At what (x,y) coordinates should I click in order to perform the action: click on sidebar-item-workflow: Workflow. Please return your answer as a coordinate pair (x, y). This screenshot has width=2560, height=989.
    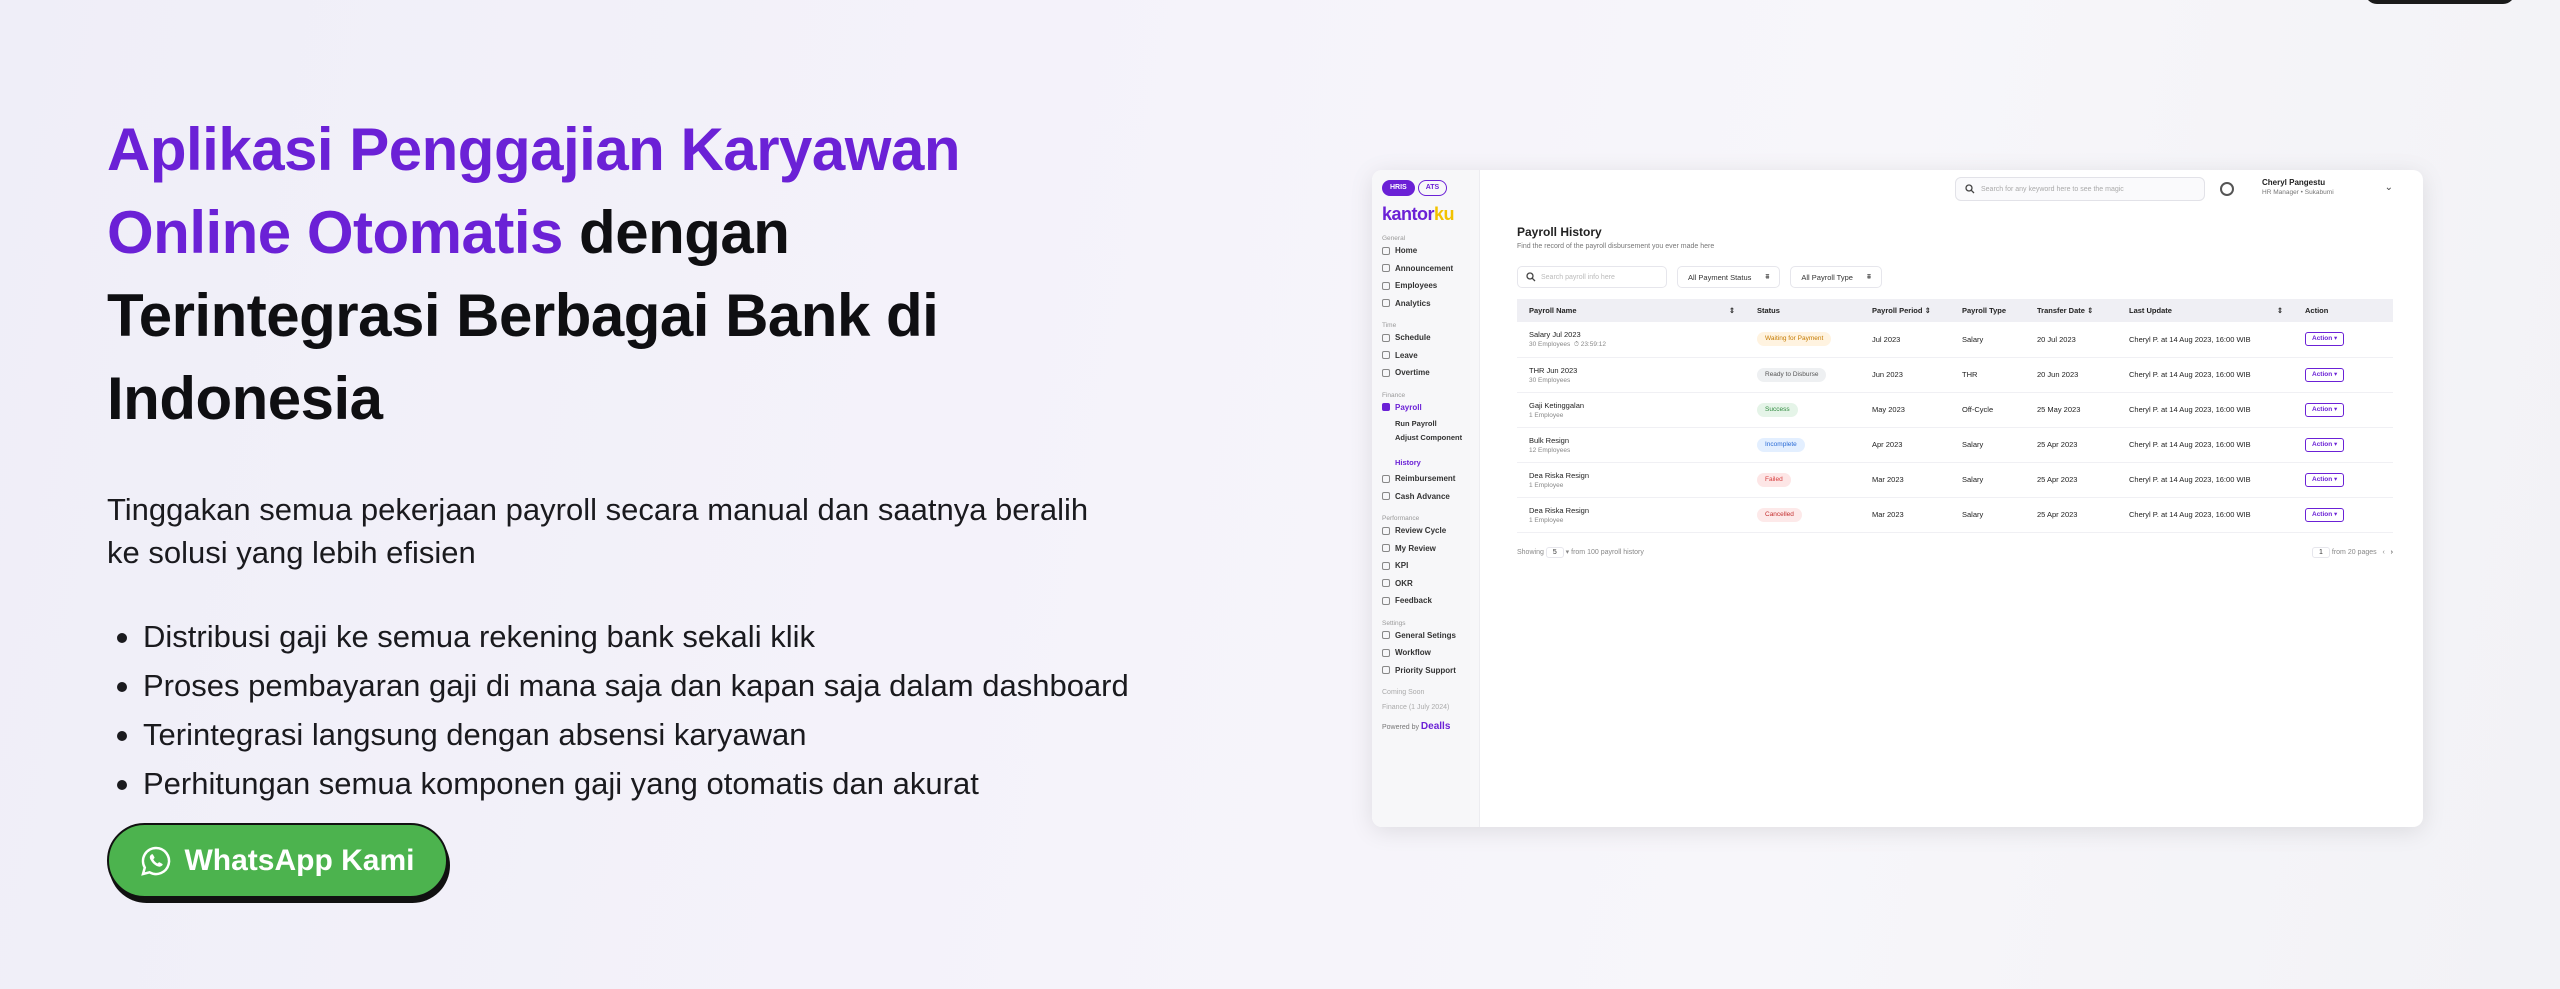
    Looking at the image, I should click on (1425, 653).